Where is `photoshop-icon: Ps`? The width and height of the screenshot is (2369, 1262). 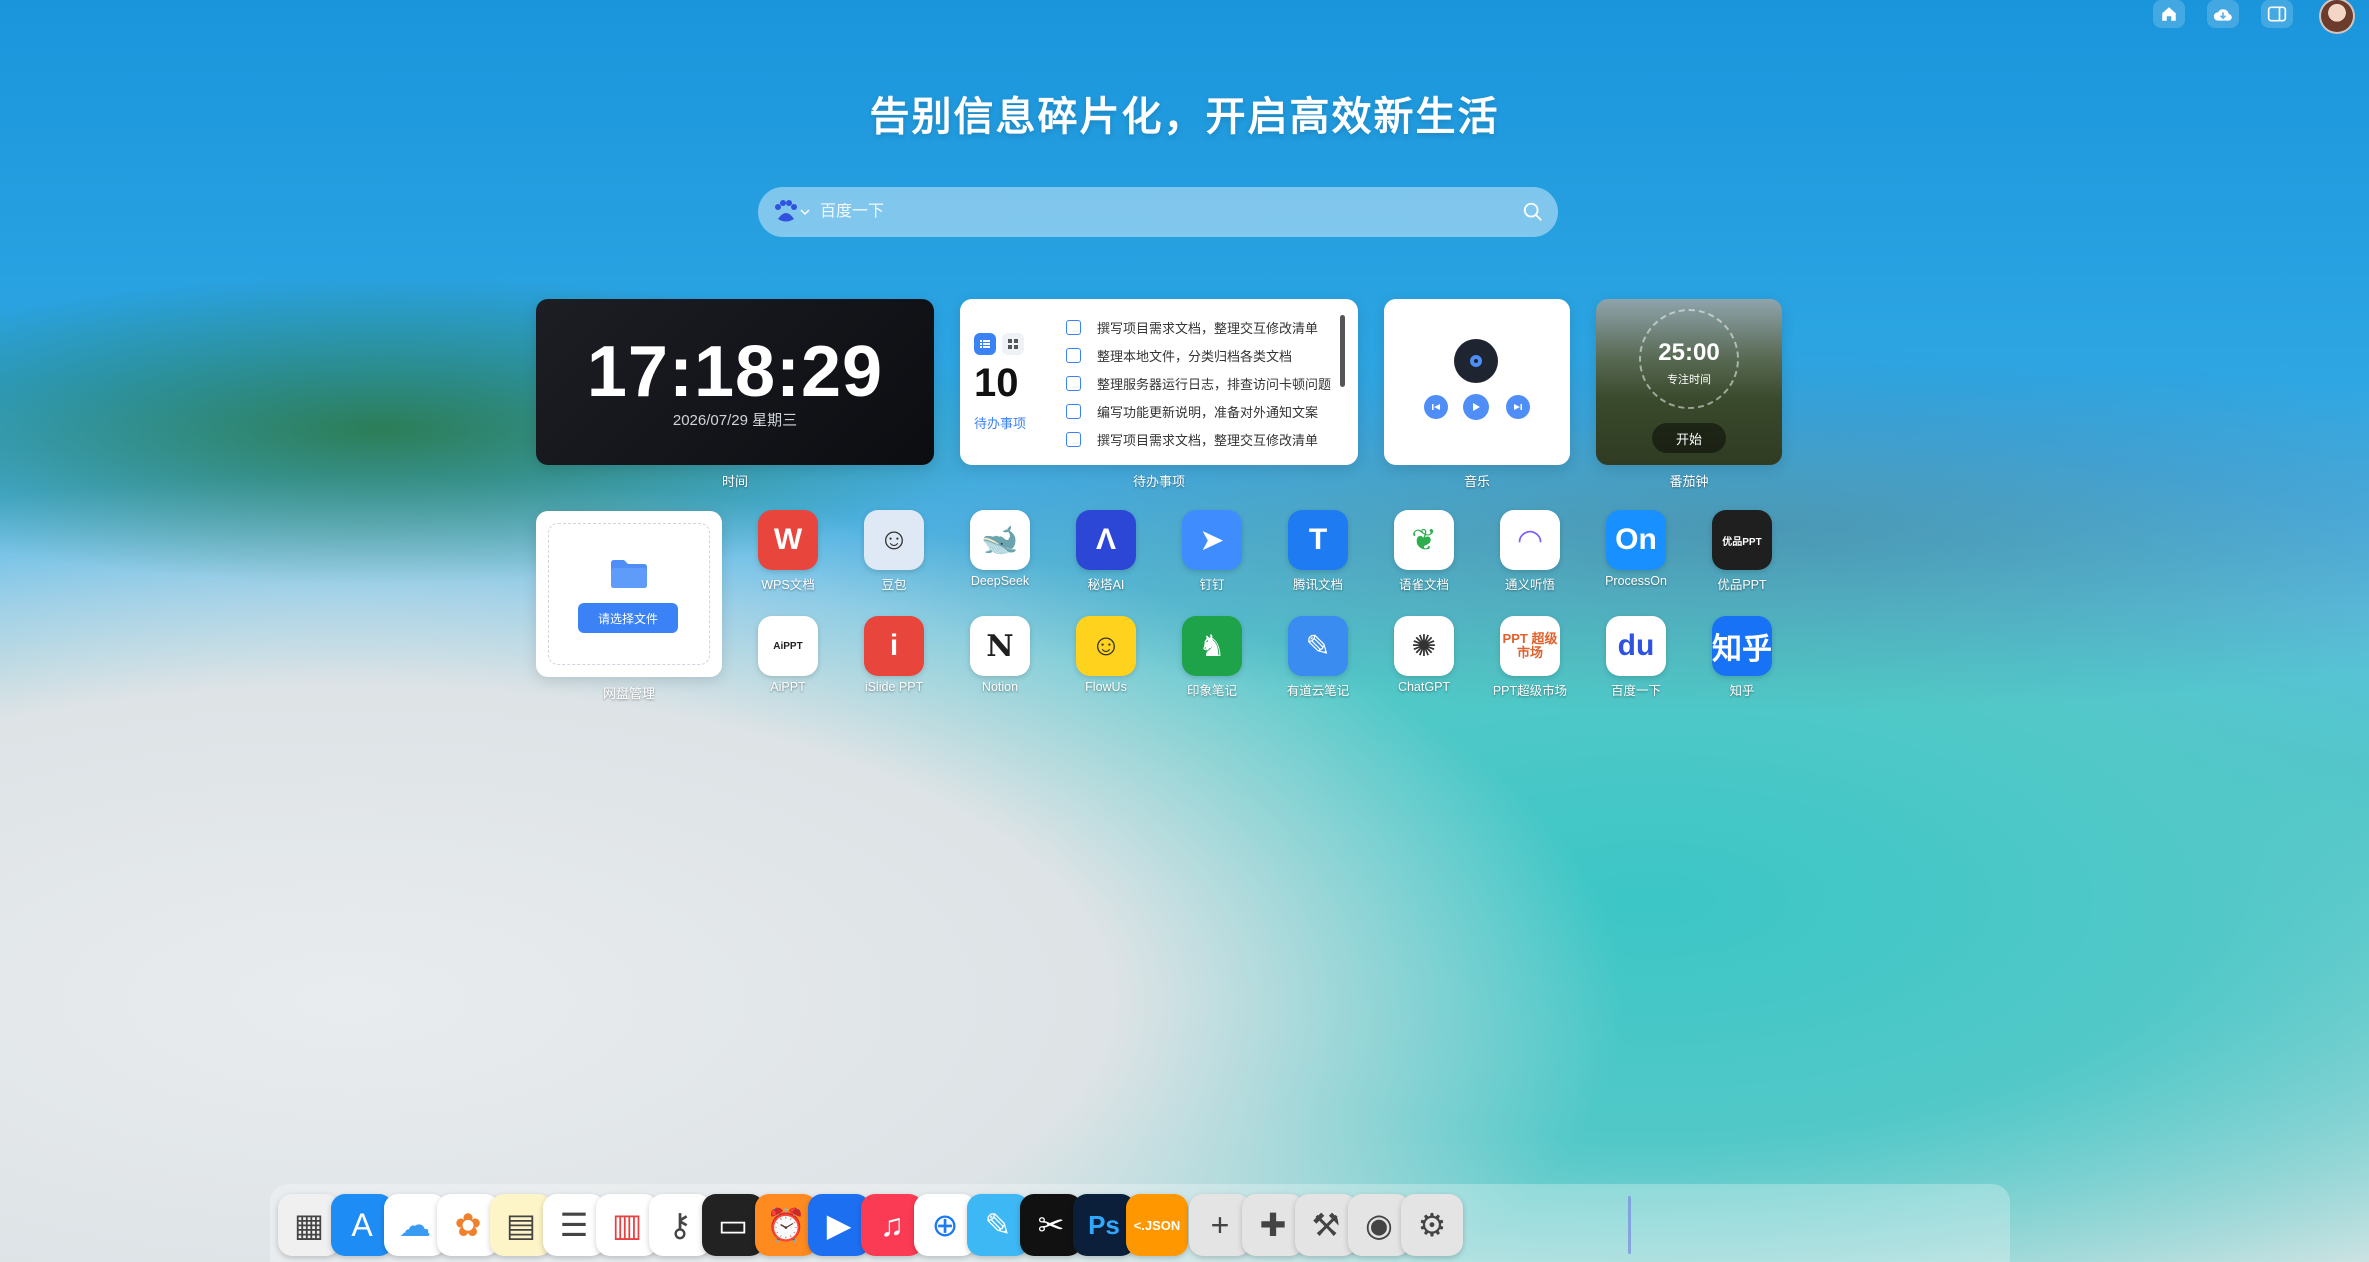
photoshop-icon: Ps is located at coordinates (1104, 1224).